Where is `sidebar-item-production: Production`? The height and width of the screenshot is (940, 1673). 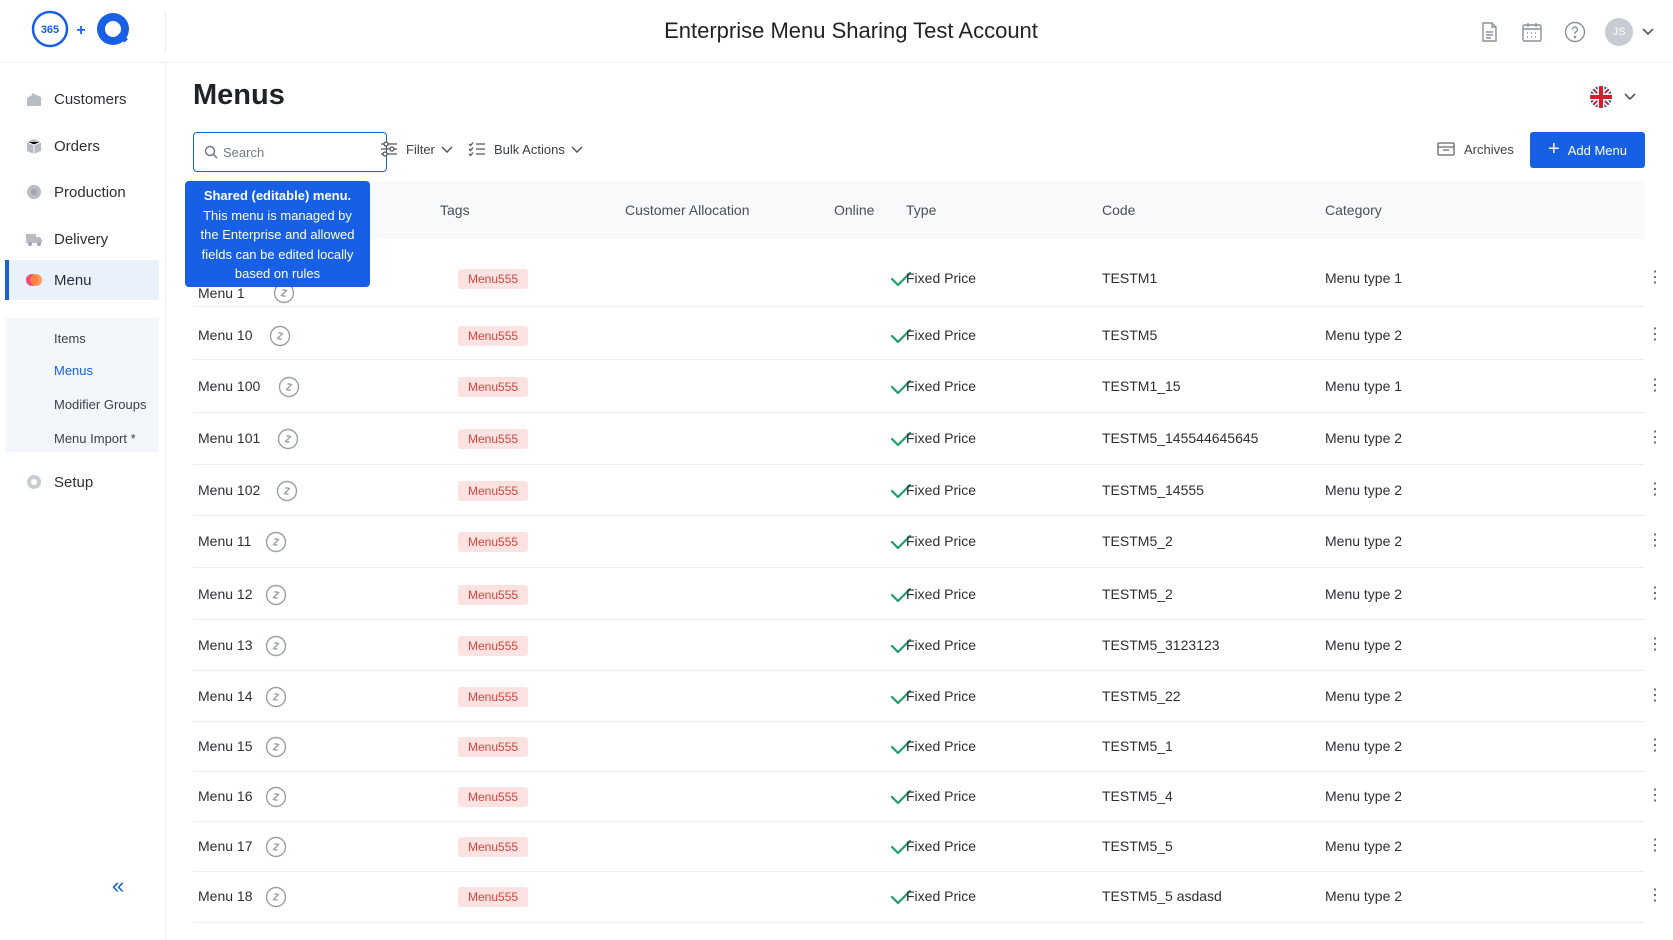
sidebar-item-production: Production is located at coordinates (82, 192).